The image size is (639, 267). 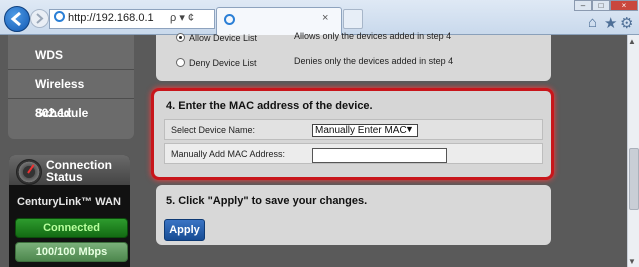 What do you see at coordinates (601, 5) in the screenshot?
I see `maximize-button: □` at bounding box center [601, 5].